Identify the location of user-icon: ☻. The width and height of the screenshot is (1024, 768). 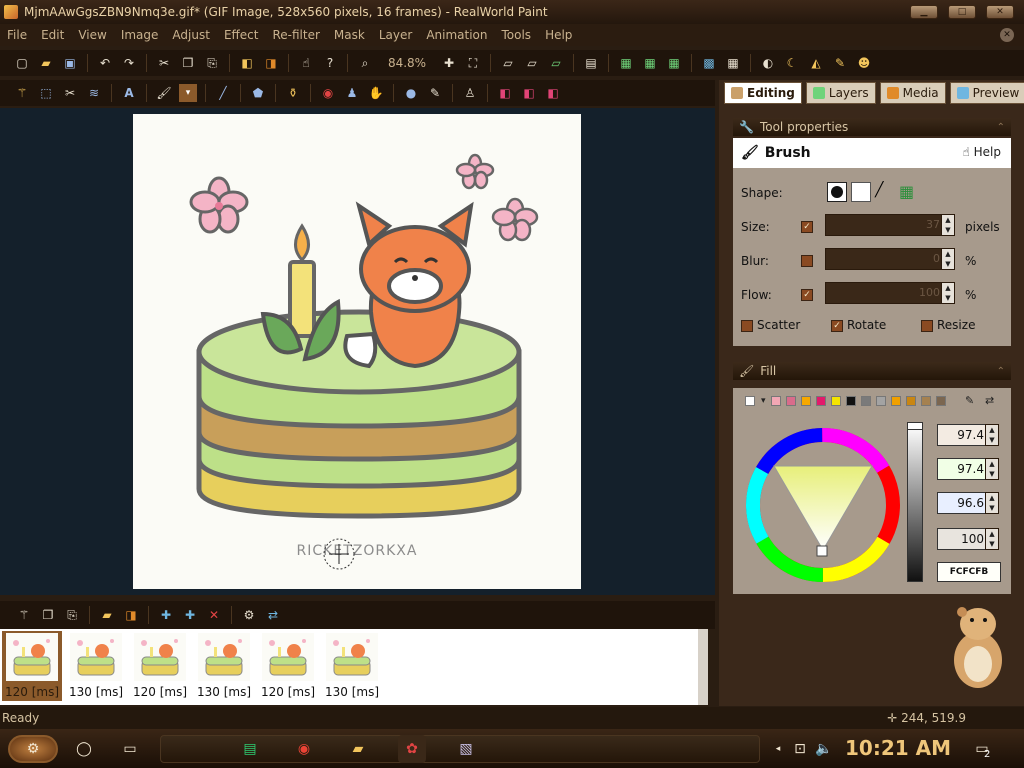
(864, 63).